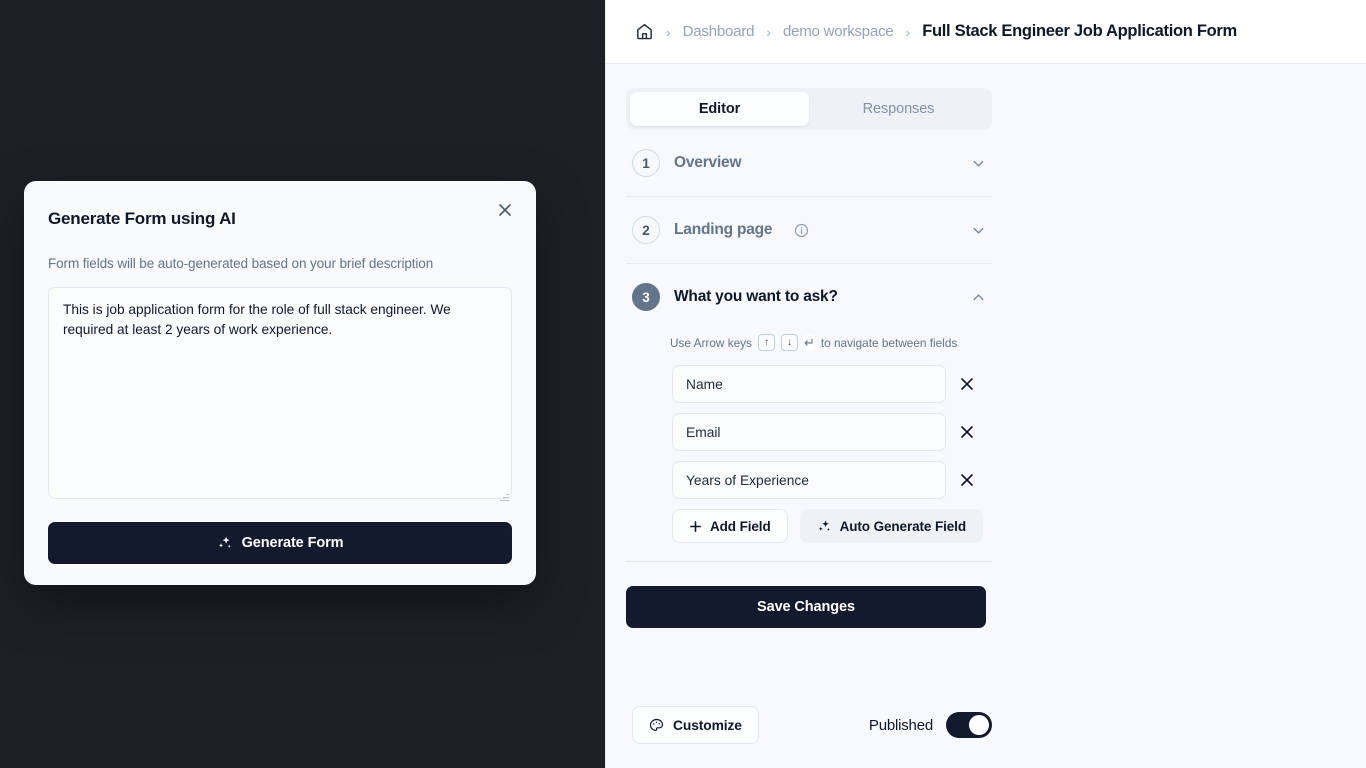  What do you see at coordinates (766, 342) in the screenshot?
I see `arrow-up-key-icon: ↑` at bounding box center [766, 342].